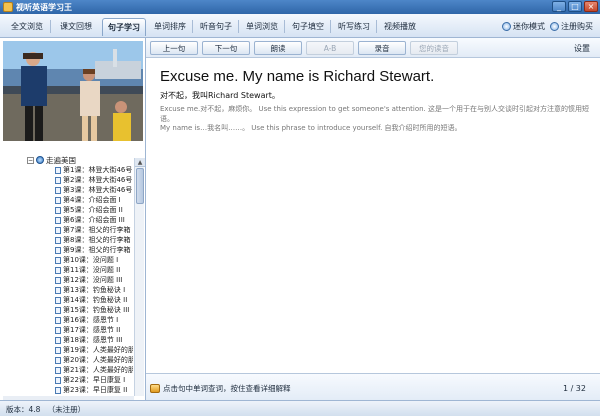 The image size is (600, 416). What do you see at coordinates (308, 27) in the screenshot?
I see `tab-fill-blank: 句子填空` at bounding box center [308, 27].